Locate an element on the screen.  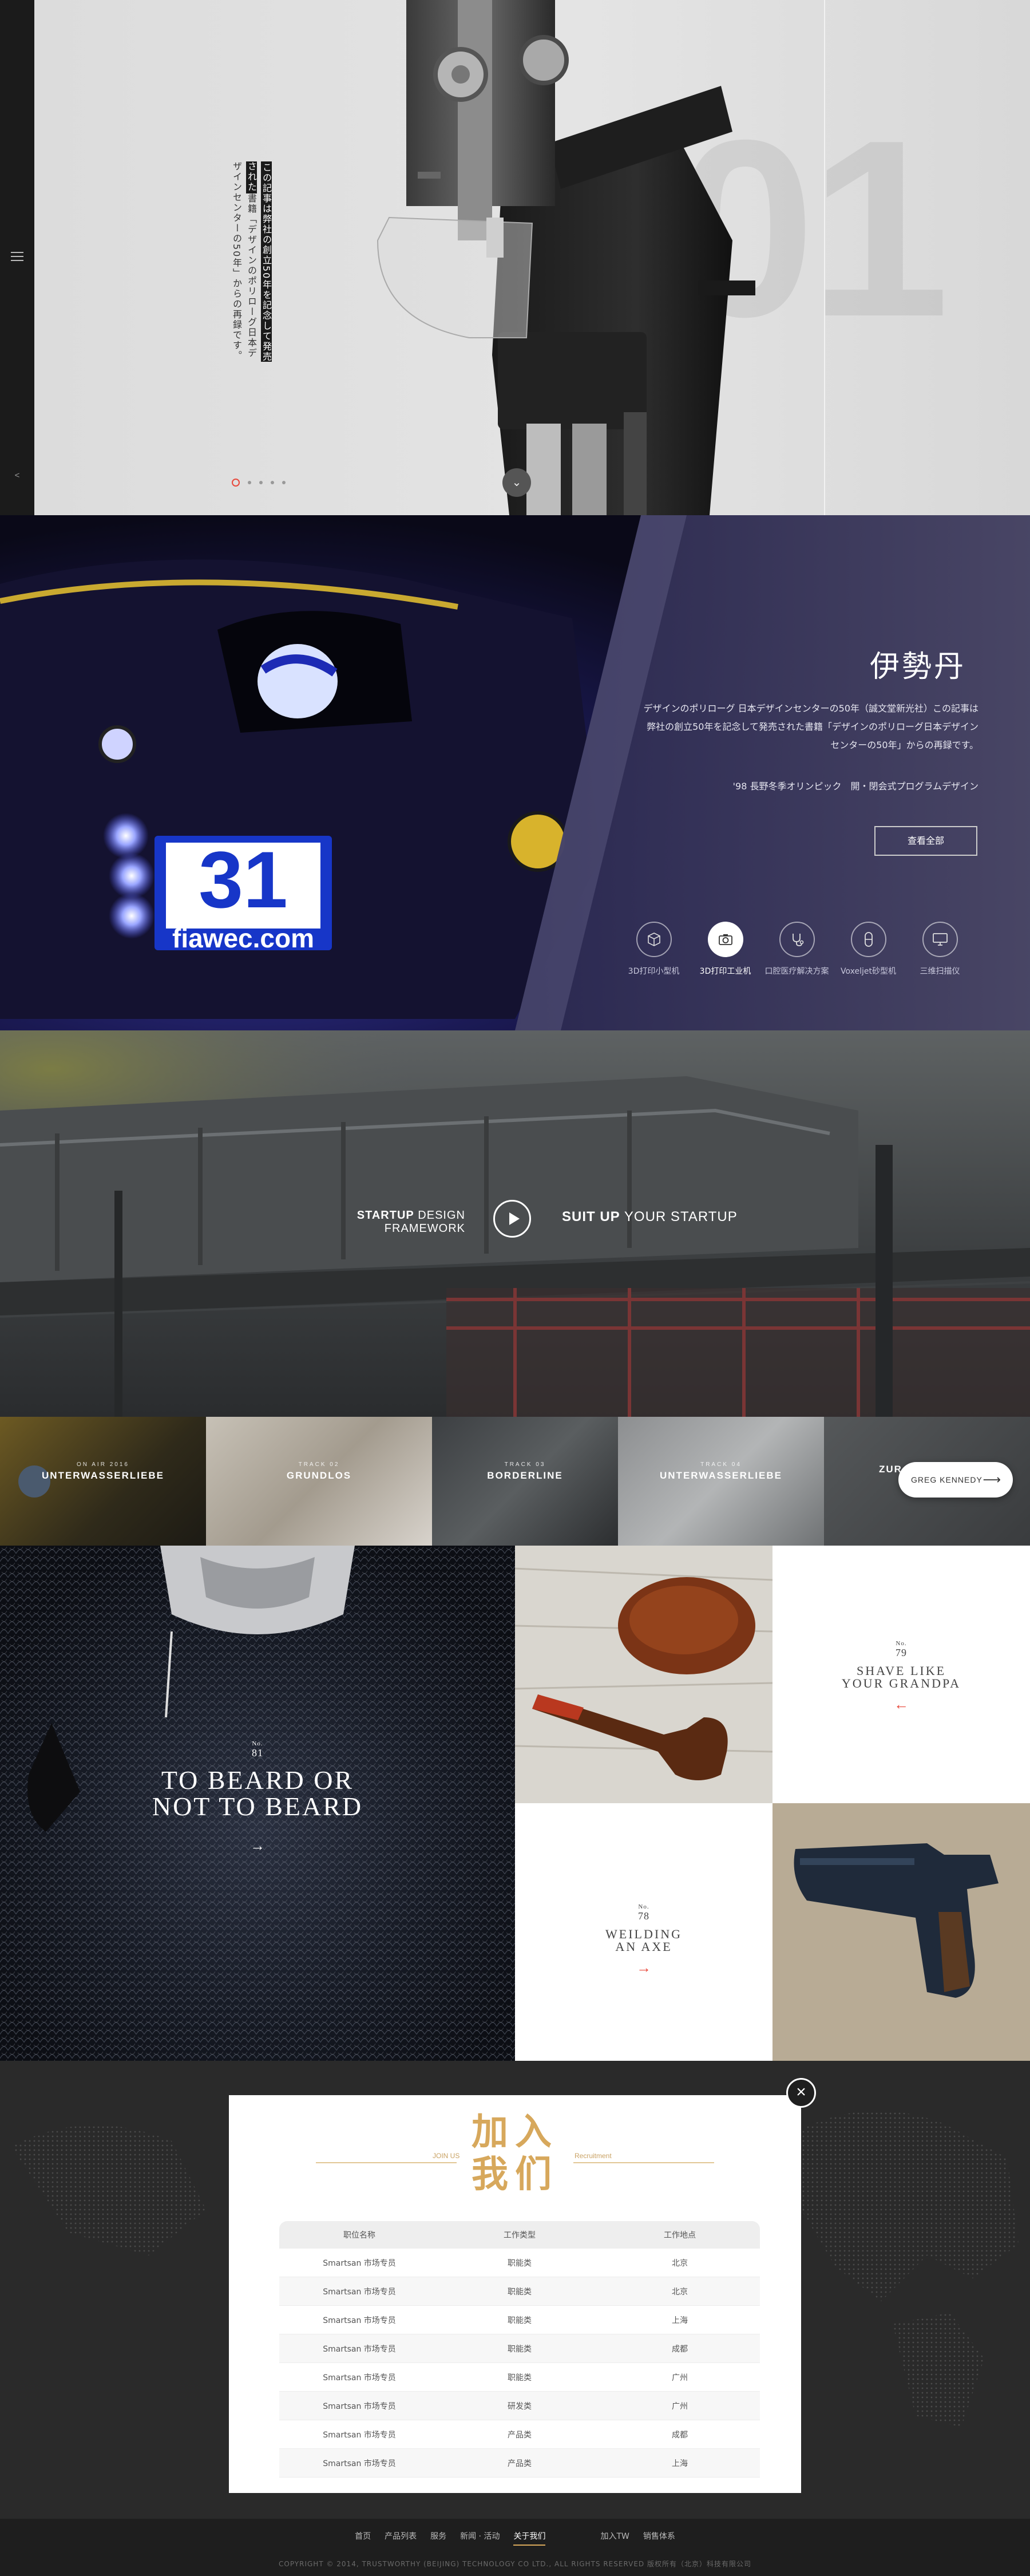
post-title: WEILDING AN AXE is located at coordinates (643, 1940).